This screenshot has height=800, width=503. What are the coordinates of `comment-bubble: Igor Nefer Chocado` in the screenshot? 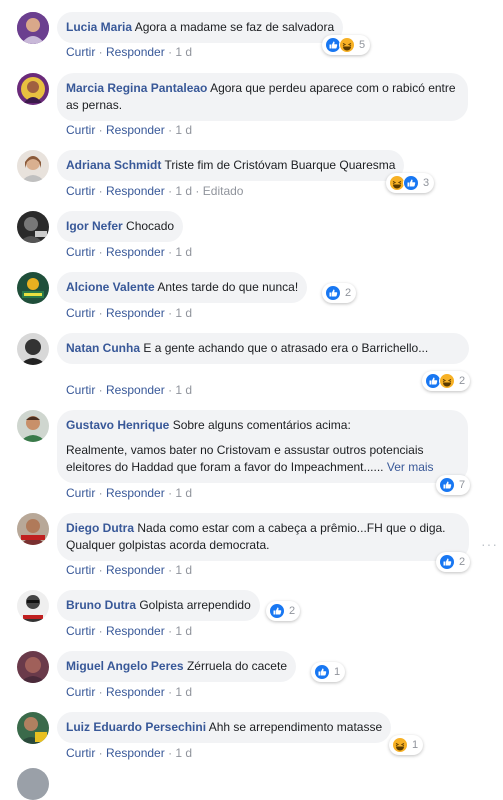 It's located at (120, 226).